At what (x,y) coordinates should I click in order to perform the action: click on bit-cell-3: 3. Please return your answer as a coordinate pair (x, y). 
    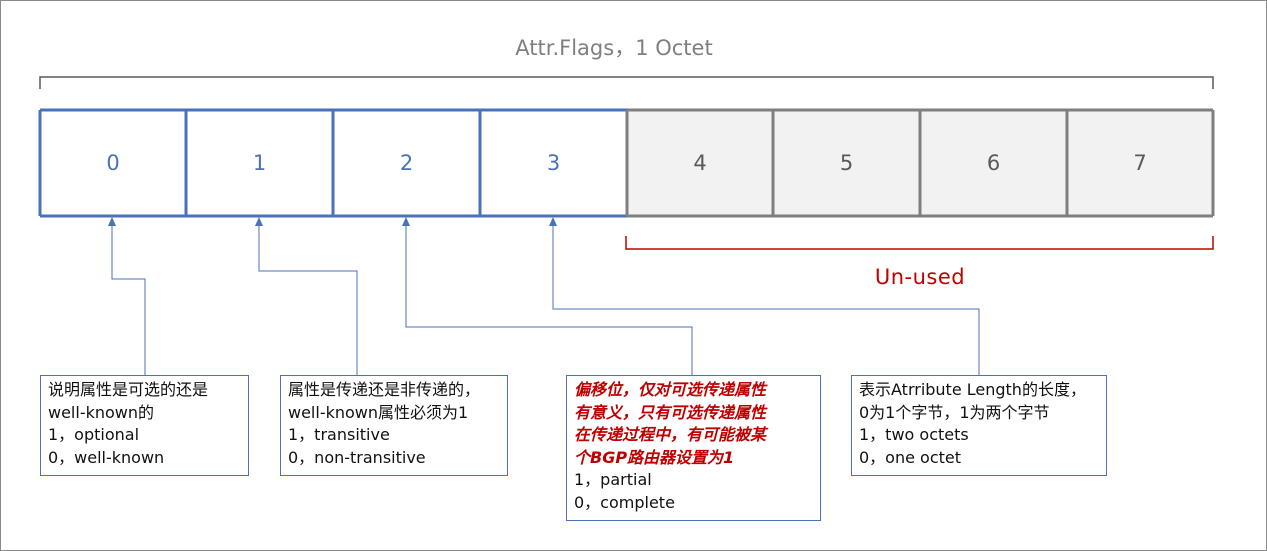
    Looking at the image, I should click on (553, 163).